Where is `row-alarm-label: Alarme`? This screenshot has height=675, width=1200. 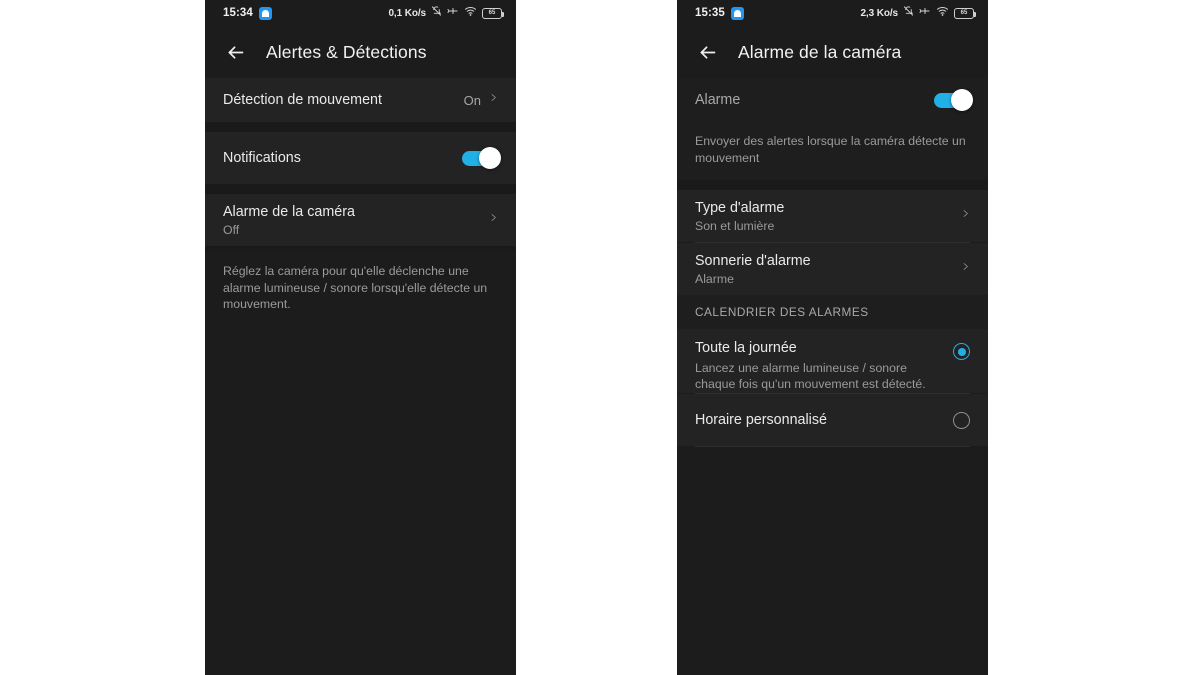 row-alarm-label: Alarme is located at coordinates (718, 100).